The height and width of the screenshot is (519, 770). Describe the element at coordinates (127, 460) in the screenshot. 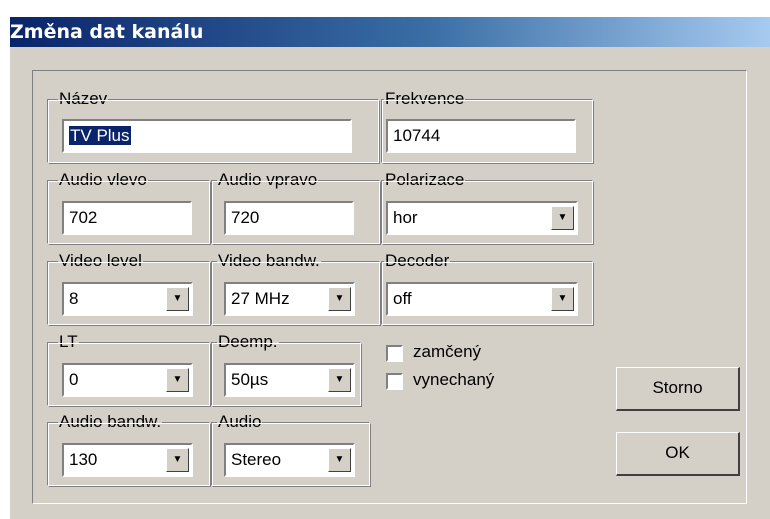

I see `audio-bandw-select: 130 ▼` at that location.